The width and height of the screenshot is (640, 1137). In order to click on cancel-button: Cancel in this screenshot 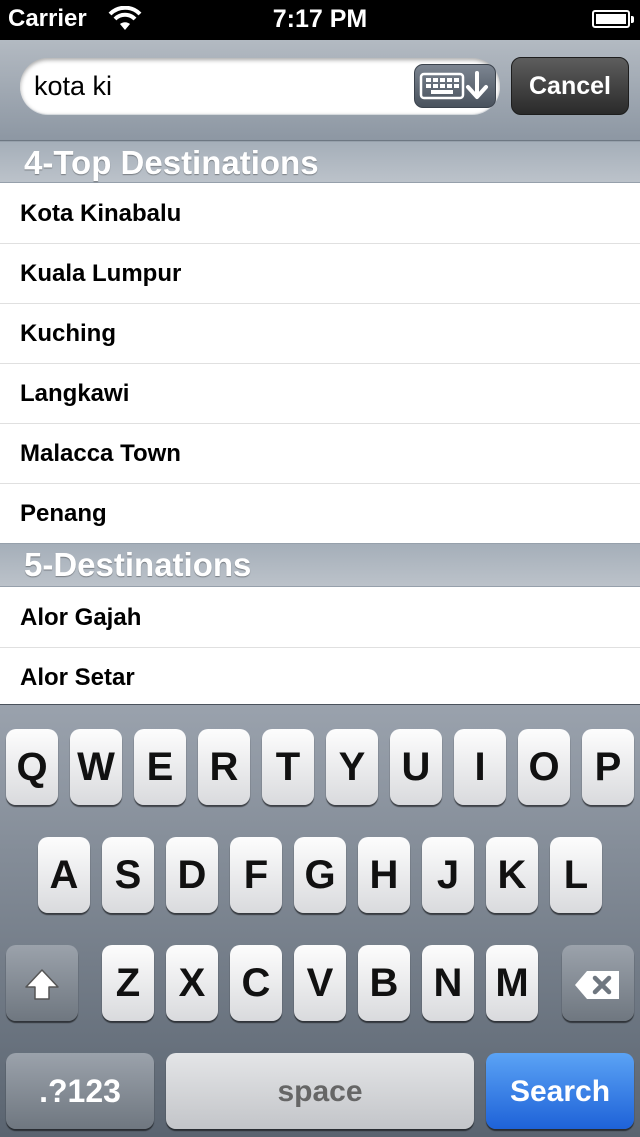, I will do `click(570, 86)`.